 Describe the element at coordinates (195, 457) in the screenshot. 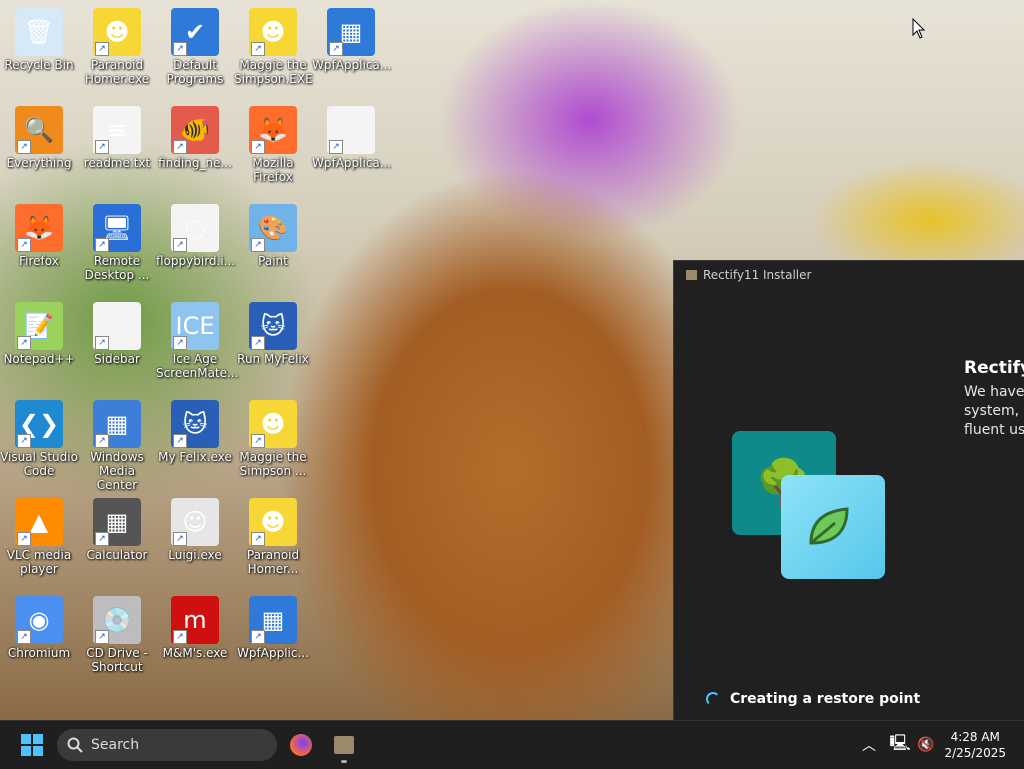

I see `desktop-icon-label: My Felix.exe` at that location.